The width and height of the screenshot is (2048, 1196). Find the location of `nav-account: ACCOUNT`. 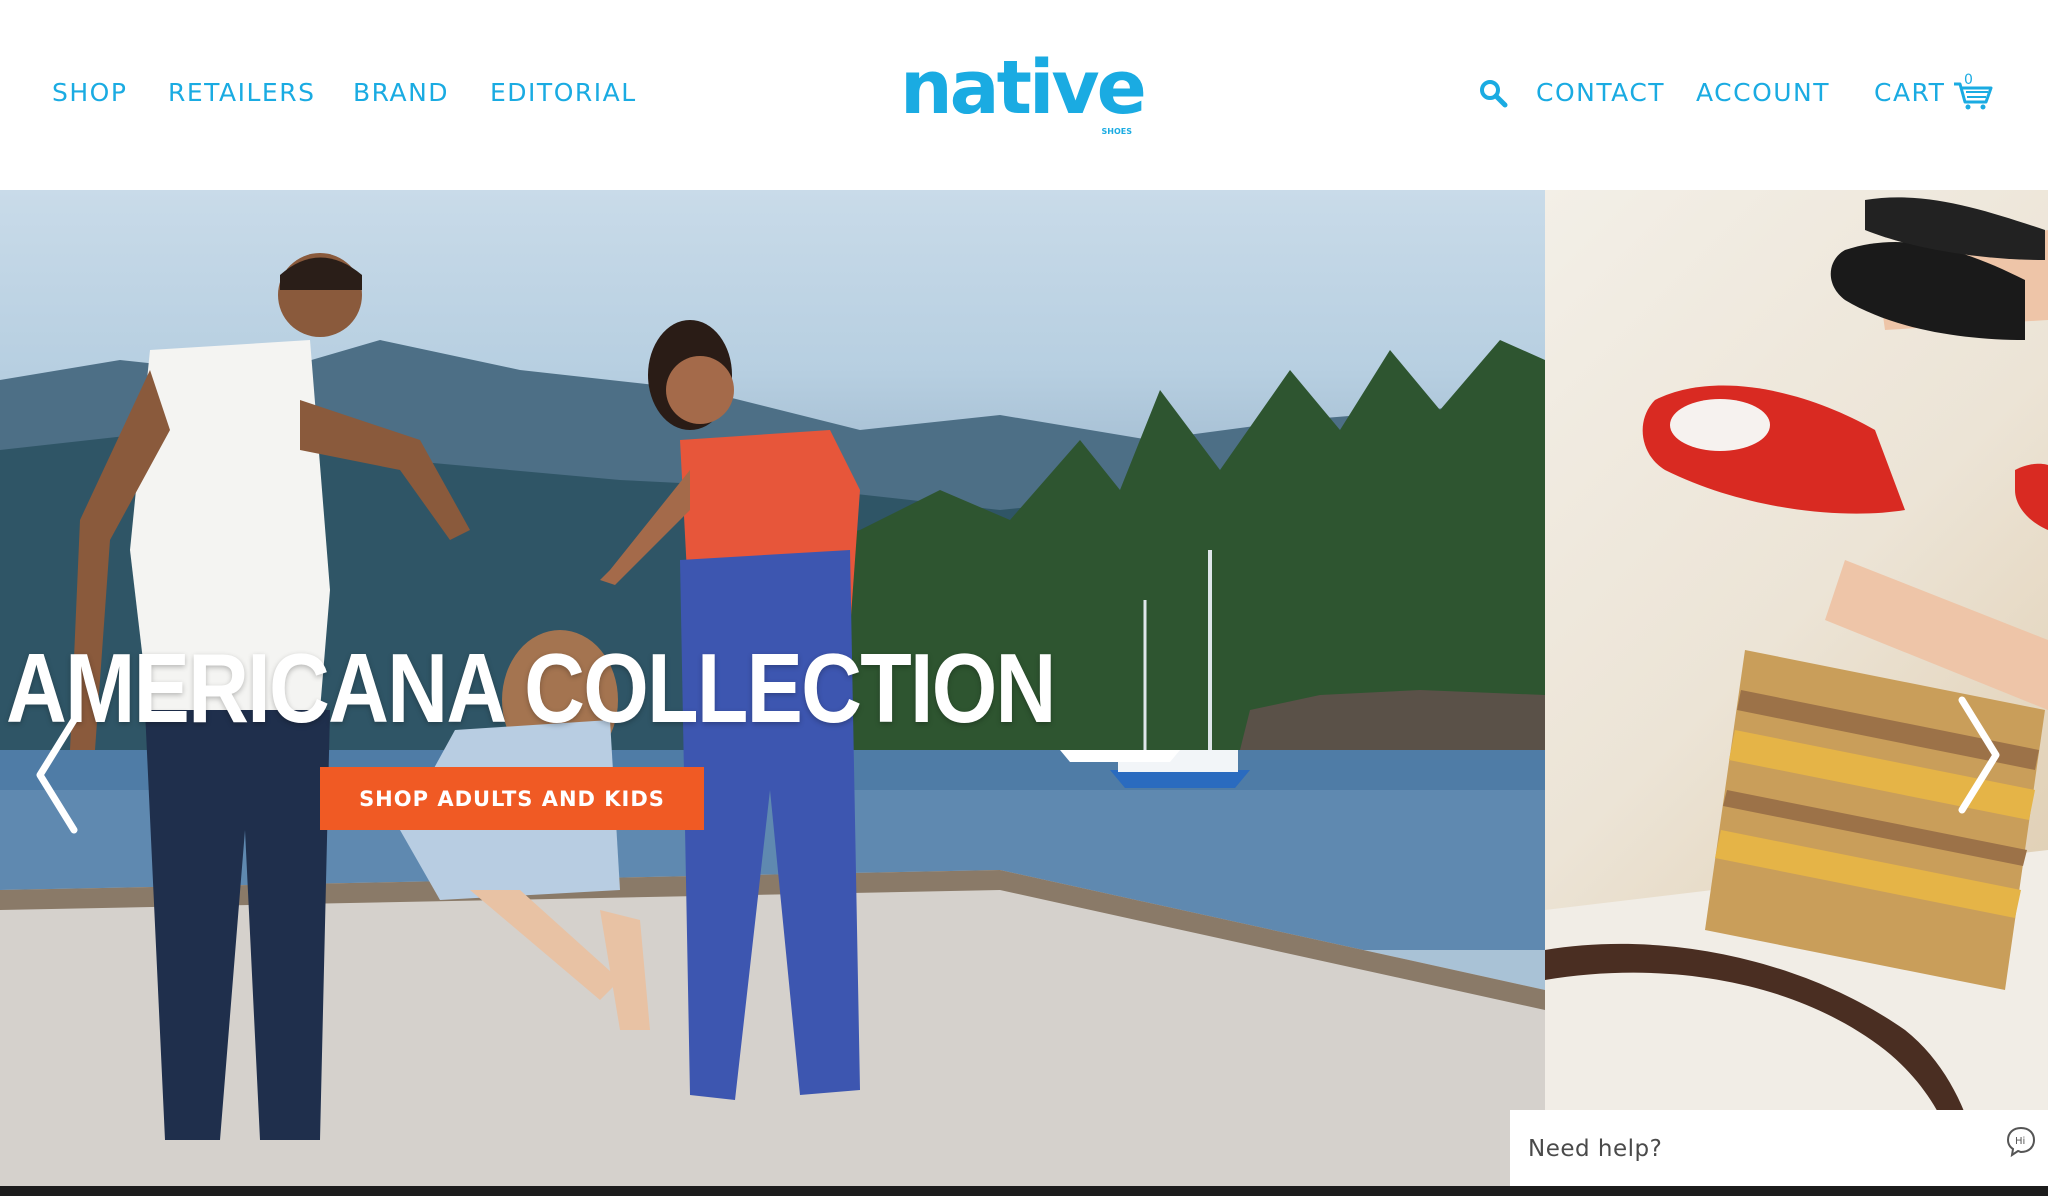

nav-account: ACCOUNT is located at coordinates (1763, 92).